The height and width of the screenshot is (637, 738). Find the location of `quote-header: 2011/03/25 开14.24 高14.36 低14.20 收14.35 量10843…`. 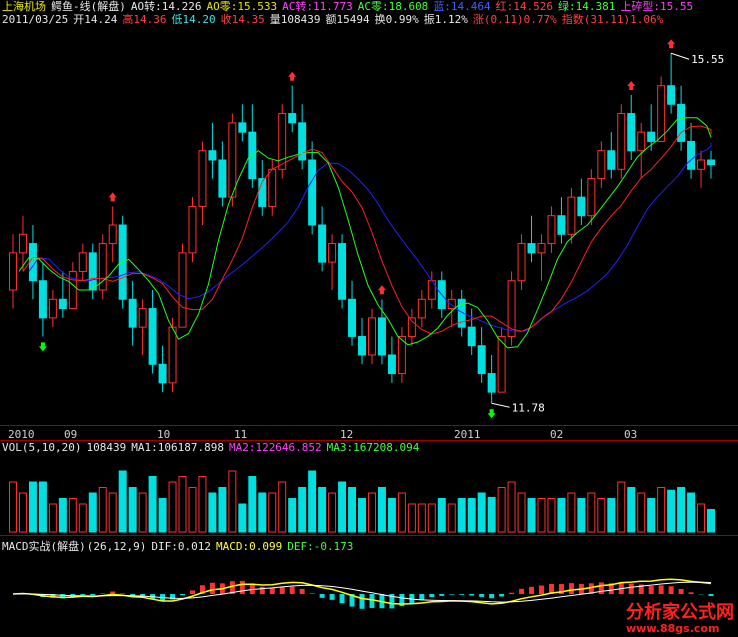

quote-header: 2011/03/25 开14.24 高14.36 低14.20 收14.35 量10843… is located at coordinates (335, 20).